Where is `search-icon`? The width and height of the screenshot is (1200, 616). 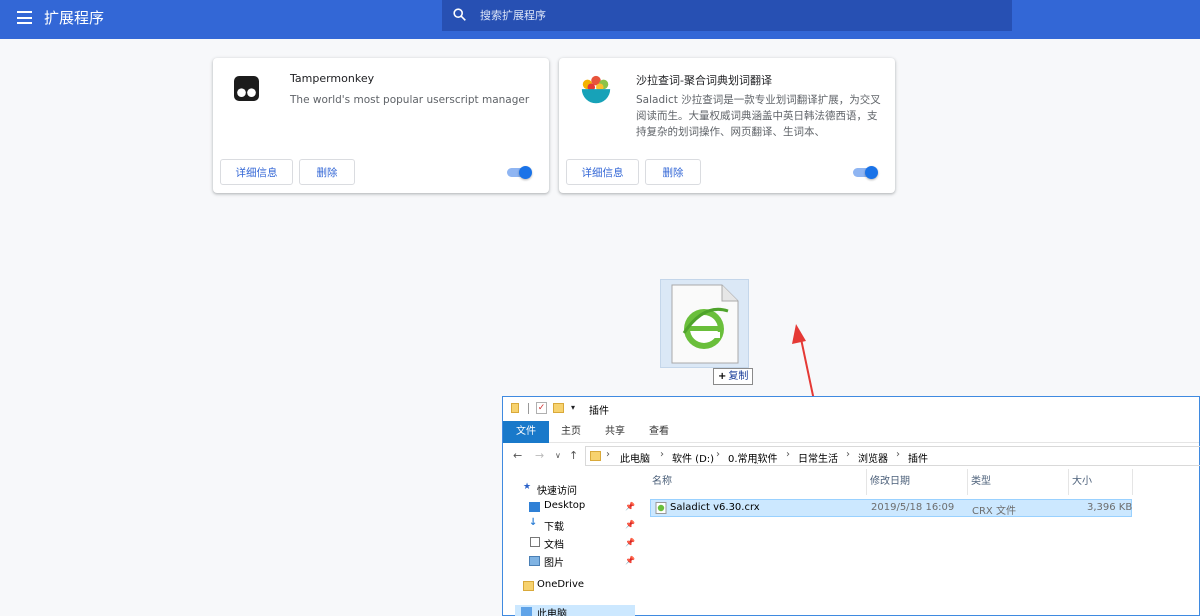
search-icon is located at coordinates (459, 14).